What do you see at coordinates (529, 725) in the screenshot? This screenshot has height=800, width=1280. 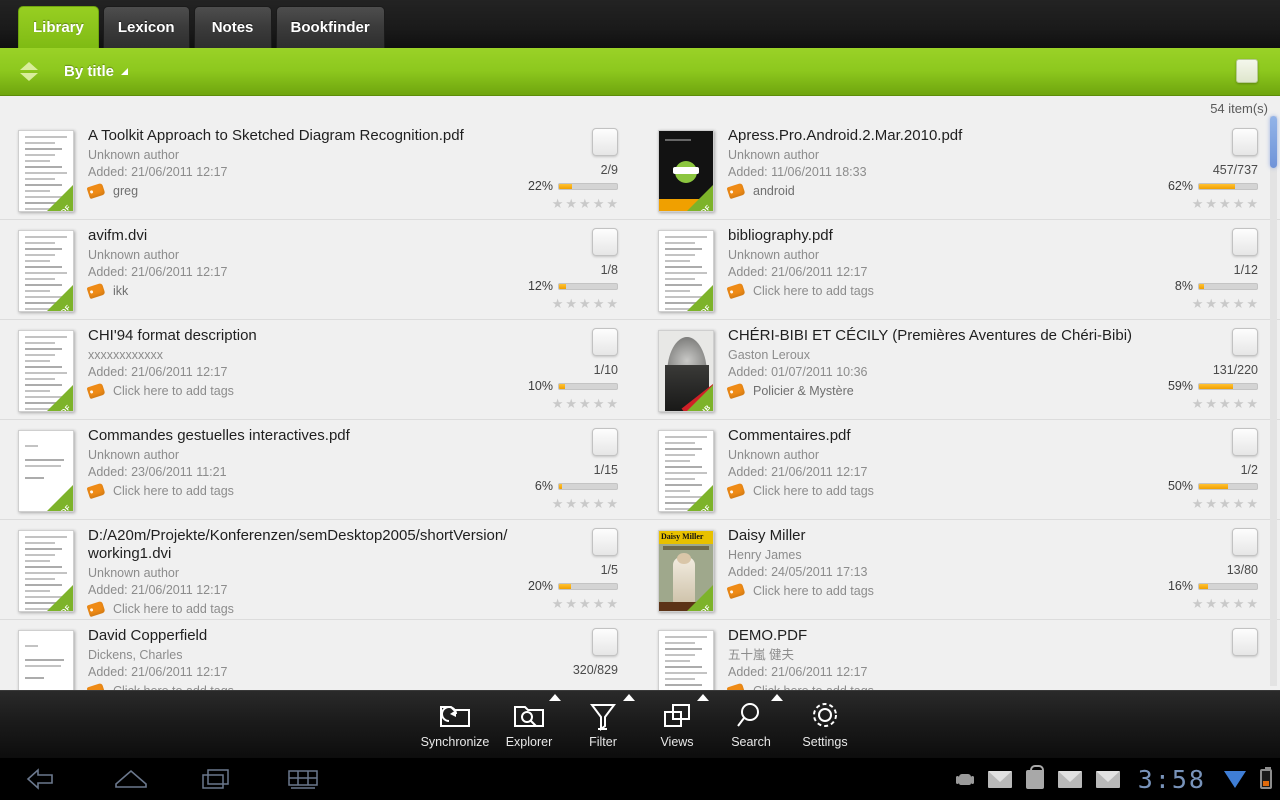 I see `toolbar-button-explorer: Explorer` at bounding box center [529, 725].